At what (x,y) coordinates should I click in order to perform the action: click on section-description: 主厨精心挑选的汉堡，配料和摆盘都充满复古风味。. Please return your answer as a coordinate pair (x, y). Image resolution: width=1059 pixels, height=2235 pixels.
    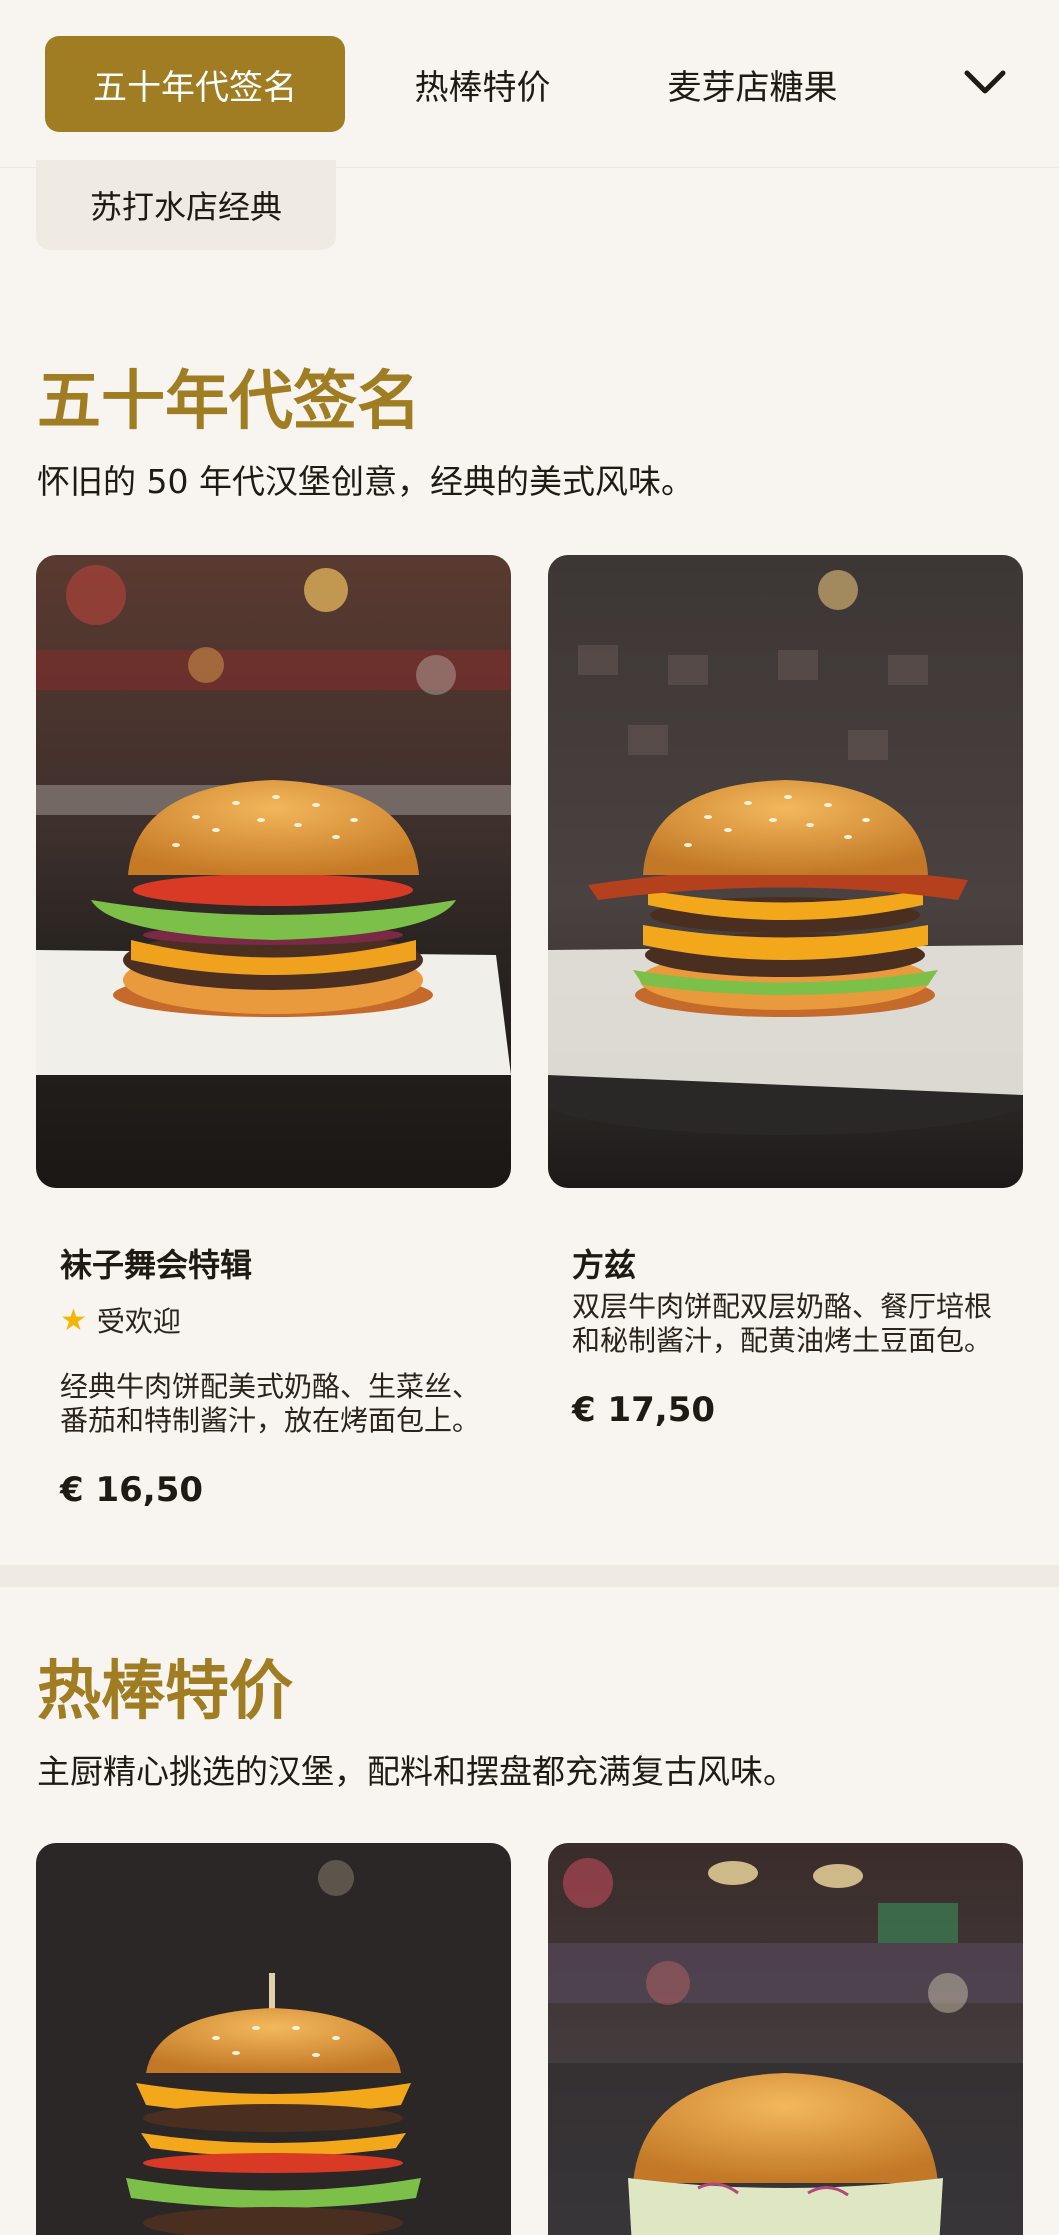
    Looking at the image, I should click on (416, 1771).